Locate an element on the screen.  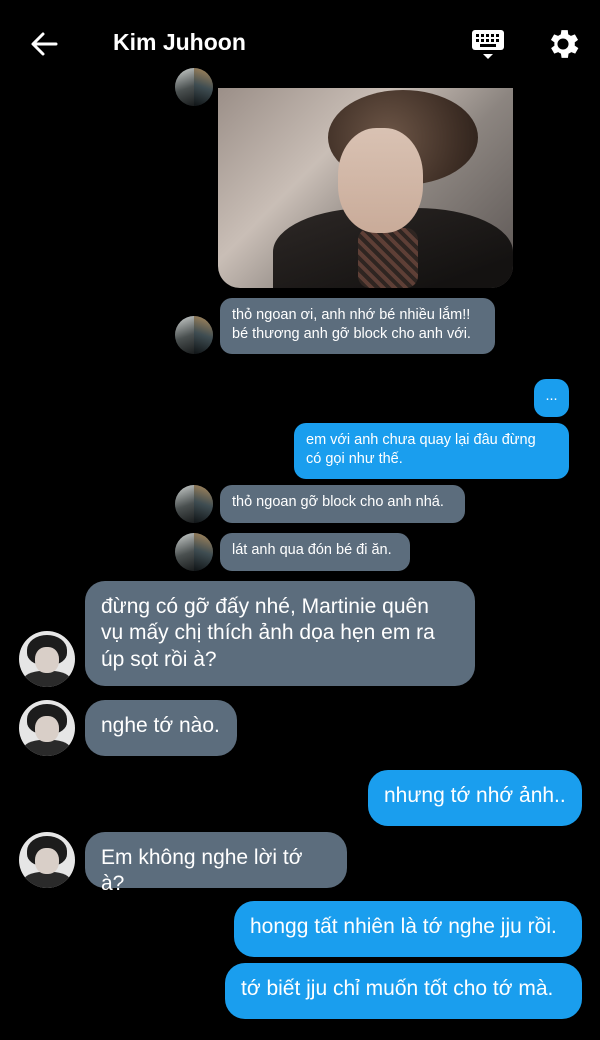
incoming-message: Em không nghe lời tớ à? is located at coordinates (216, 863).